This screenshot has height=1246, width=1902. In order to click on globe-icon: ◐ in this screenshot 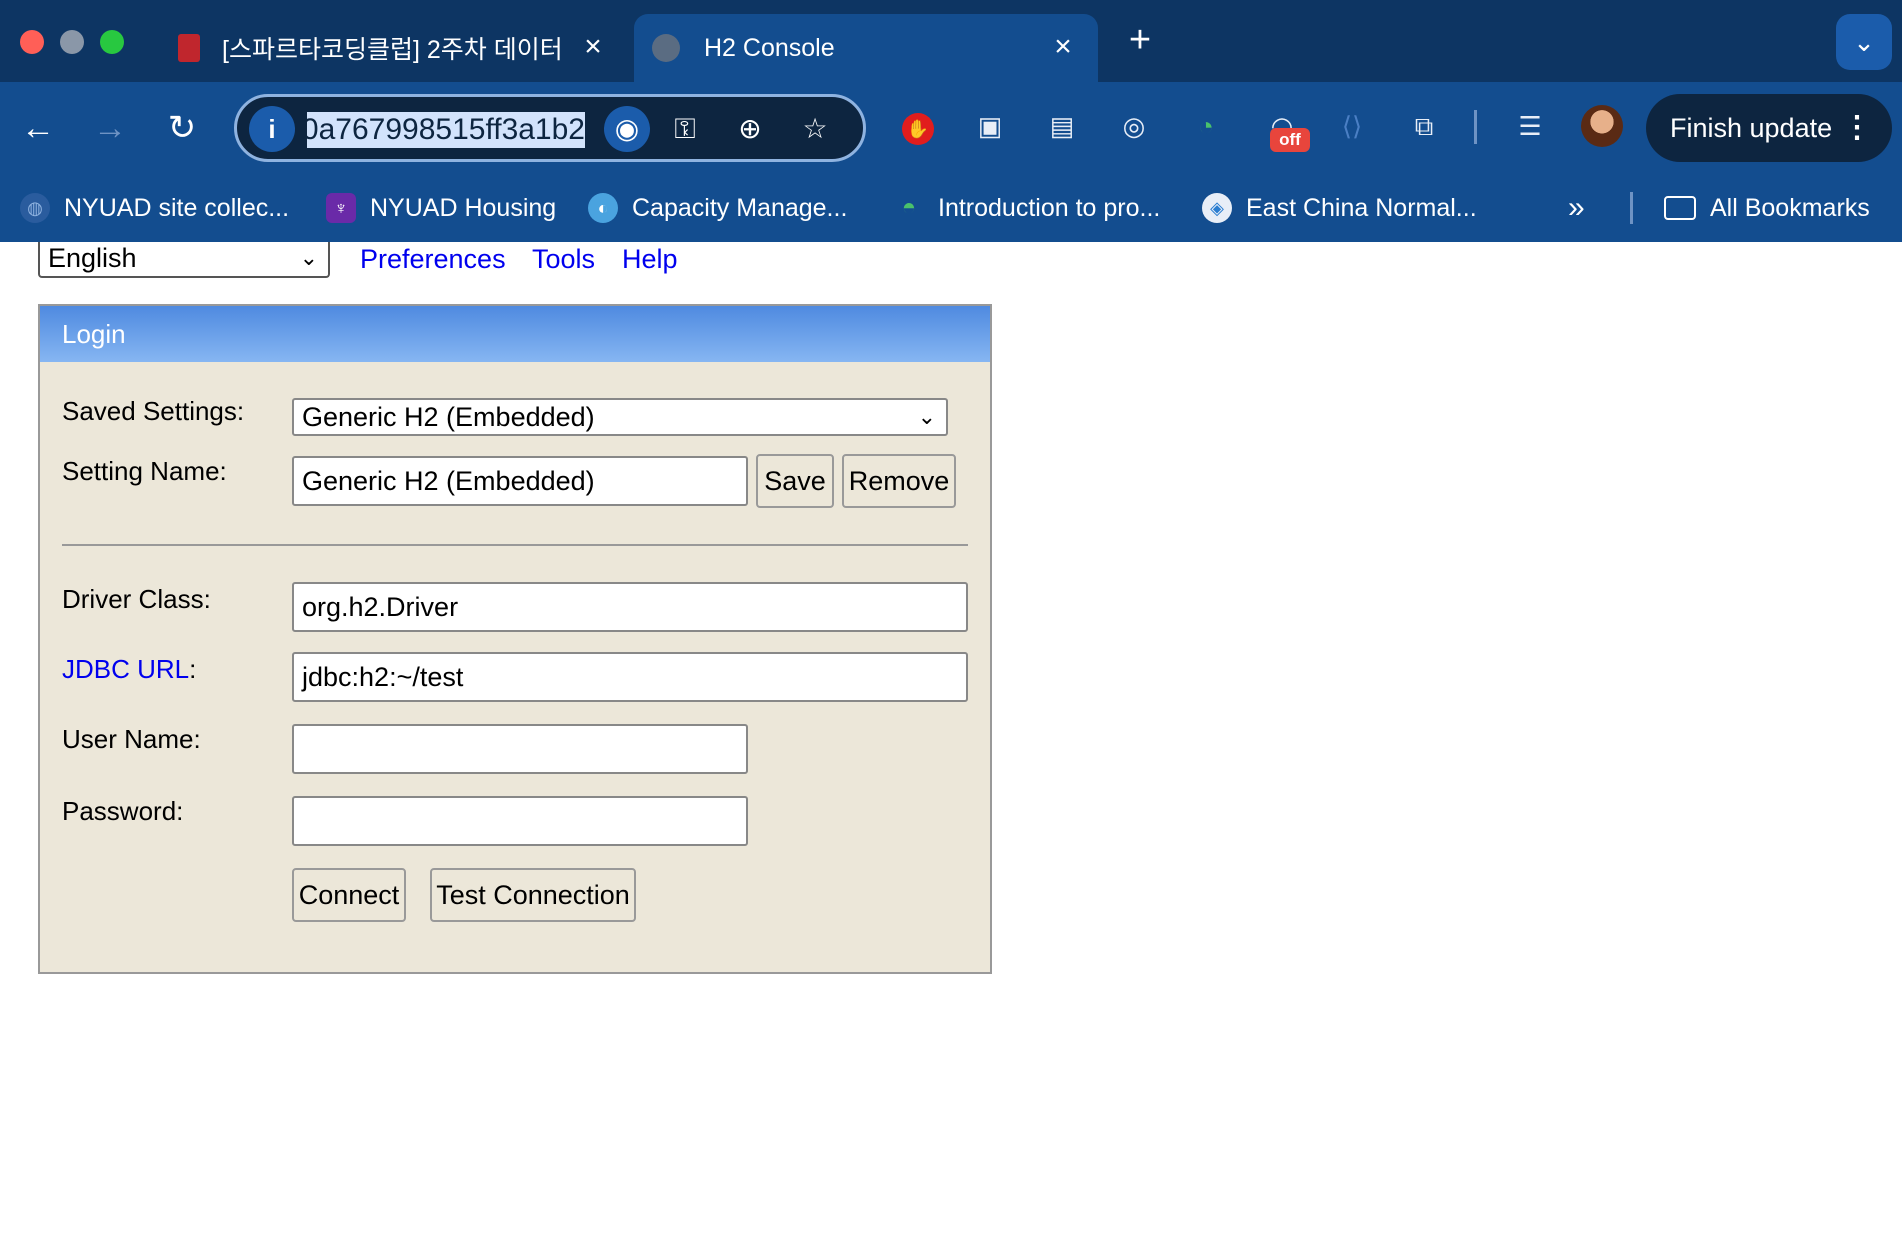, I will do `click(603, 208)`.